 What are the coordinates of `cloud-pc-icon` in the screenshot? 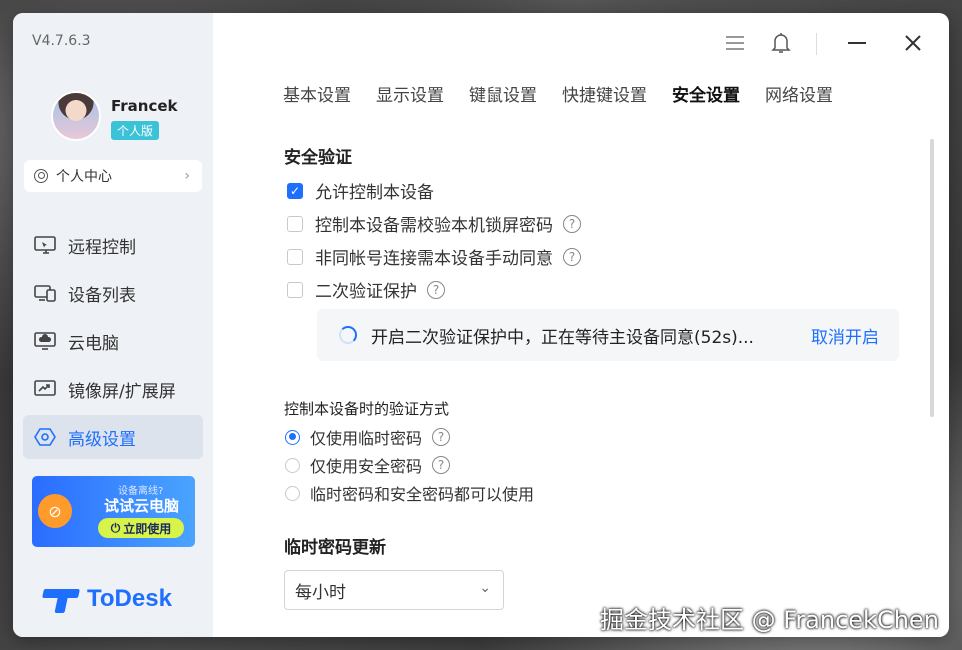 It's located at (45, 341).